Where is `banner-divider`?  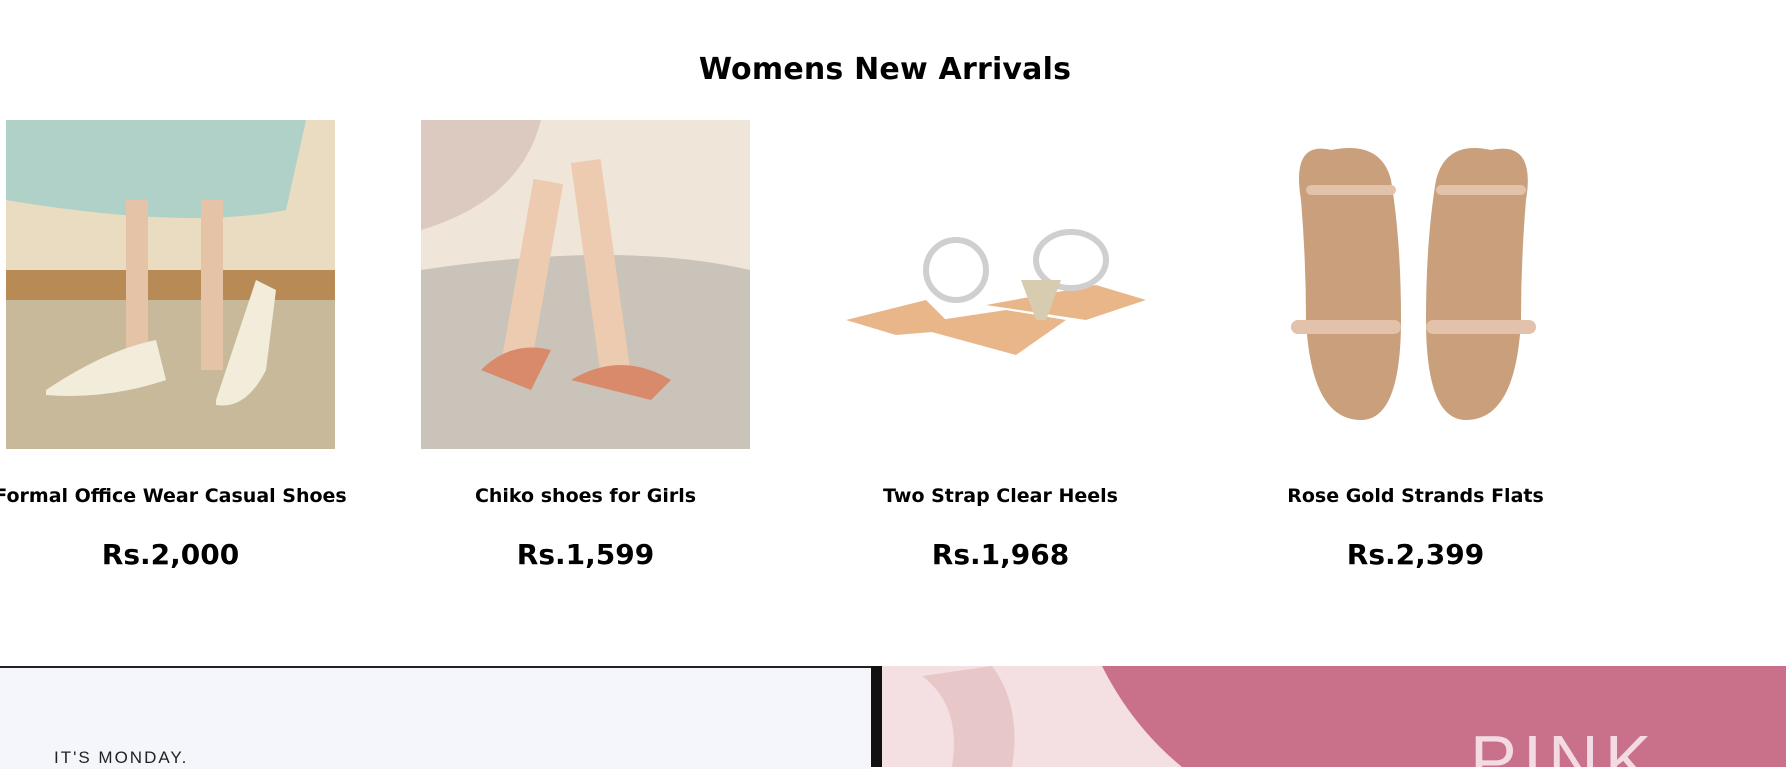 banner-divider is located at coordinates (876, 716).